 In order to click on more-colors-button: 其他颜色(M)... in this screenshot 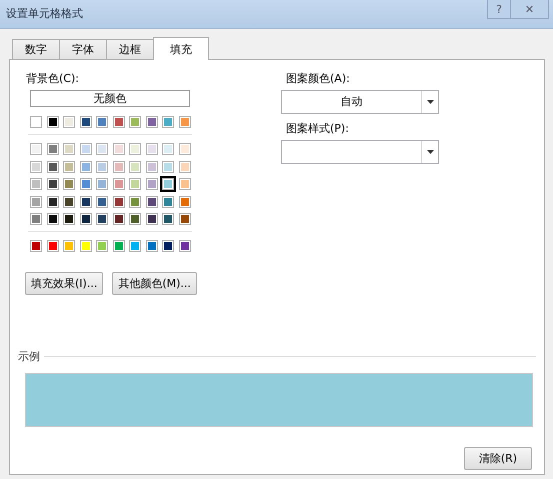, I will do `click(154, 283)`.